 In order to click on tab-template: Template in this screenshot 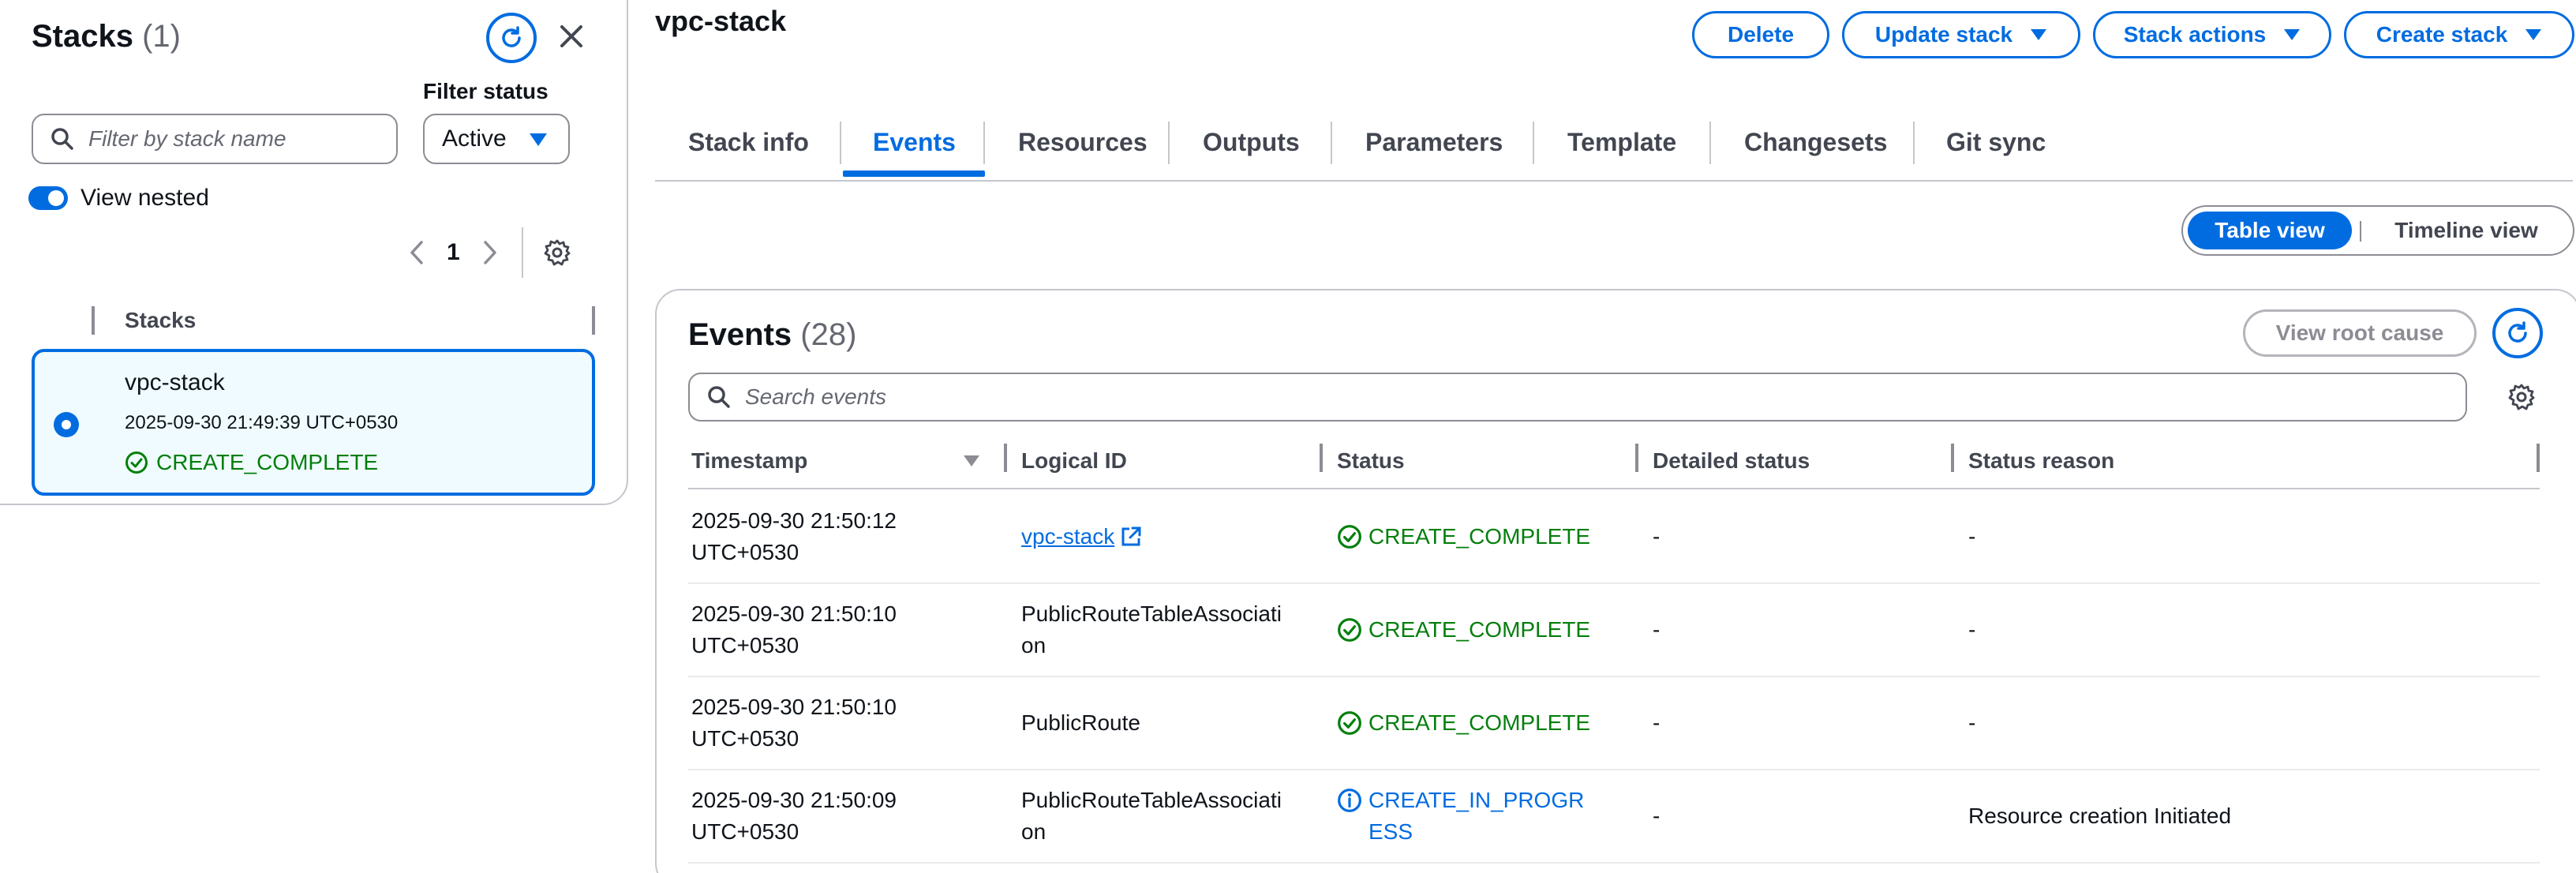, I will do `click(1621, 142)`.